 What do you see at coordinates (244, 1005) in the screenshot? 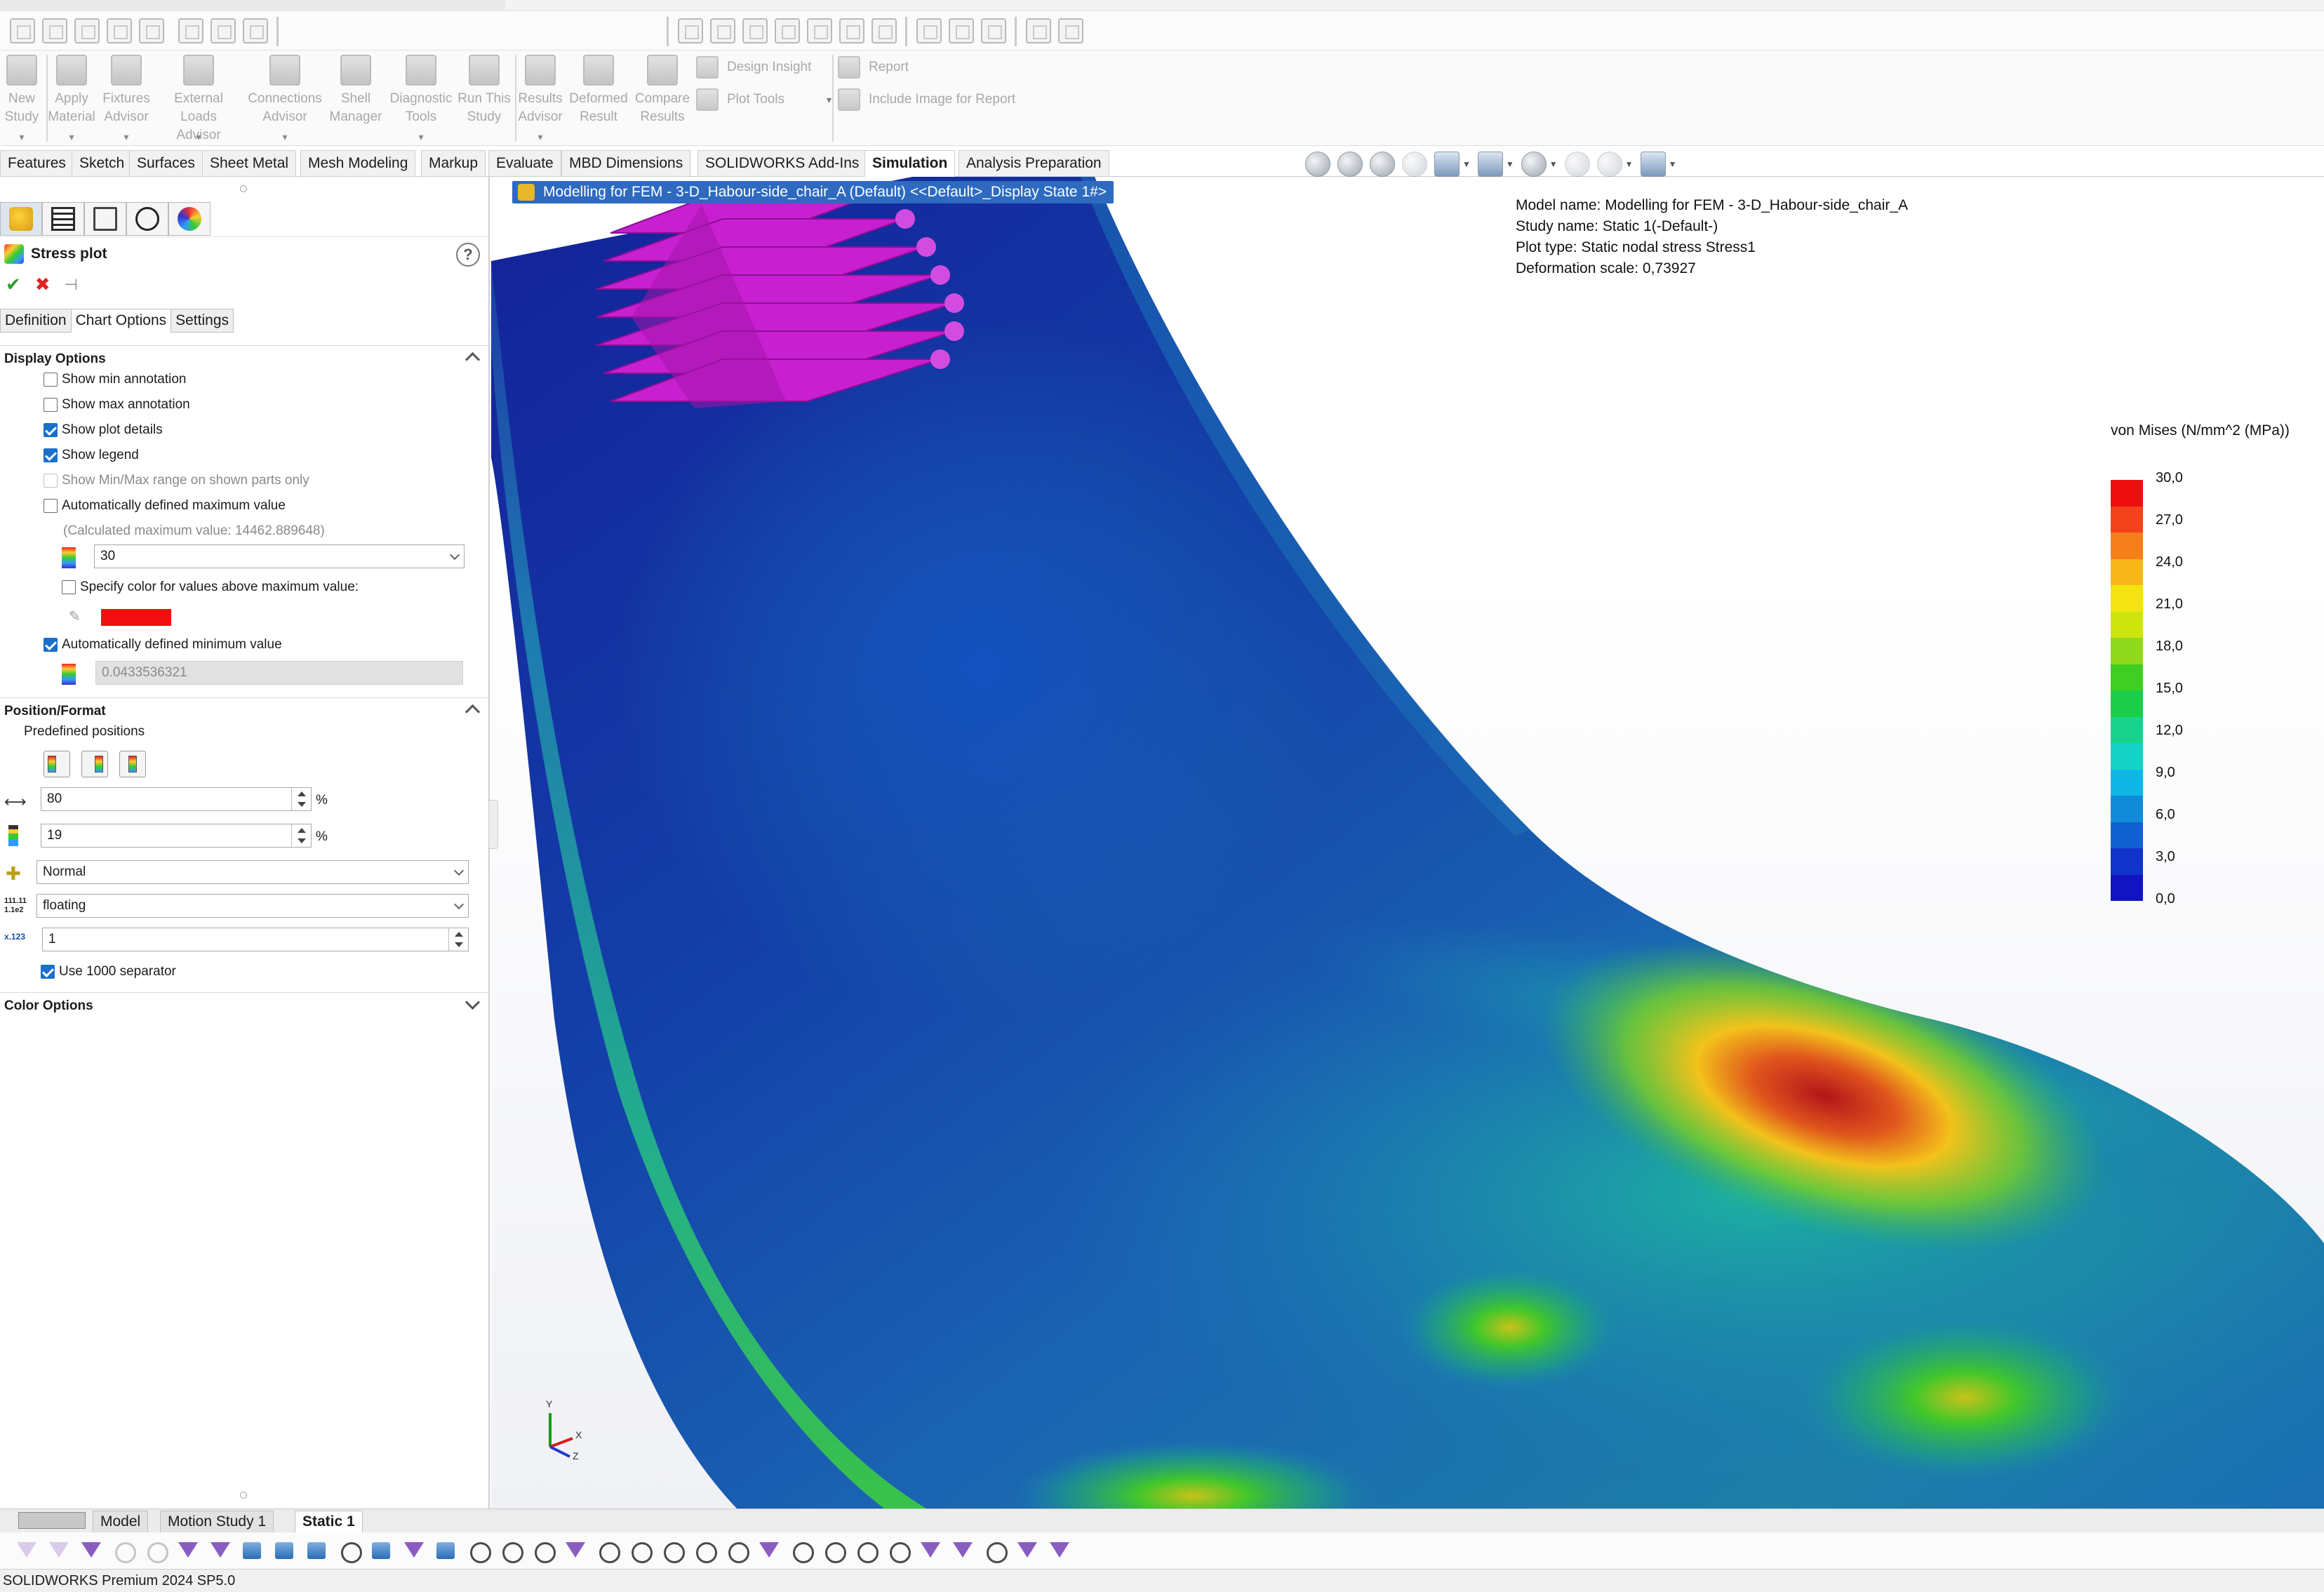
I see `color-options-header: Color Options` at bounding box center [244, 1005].